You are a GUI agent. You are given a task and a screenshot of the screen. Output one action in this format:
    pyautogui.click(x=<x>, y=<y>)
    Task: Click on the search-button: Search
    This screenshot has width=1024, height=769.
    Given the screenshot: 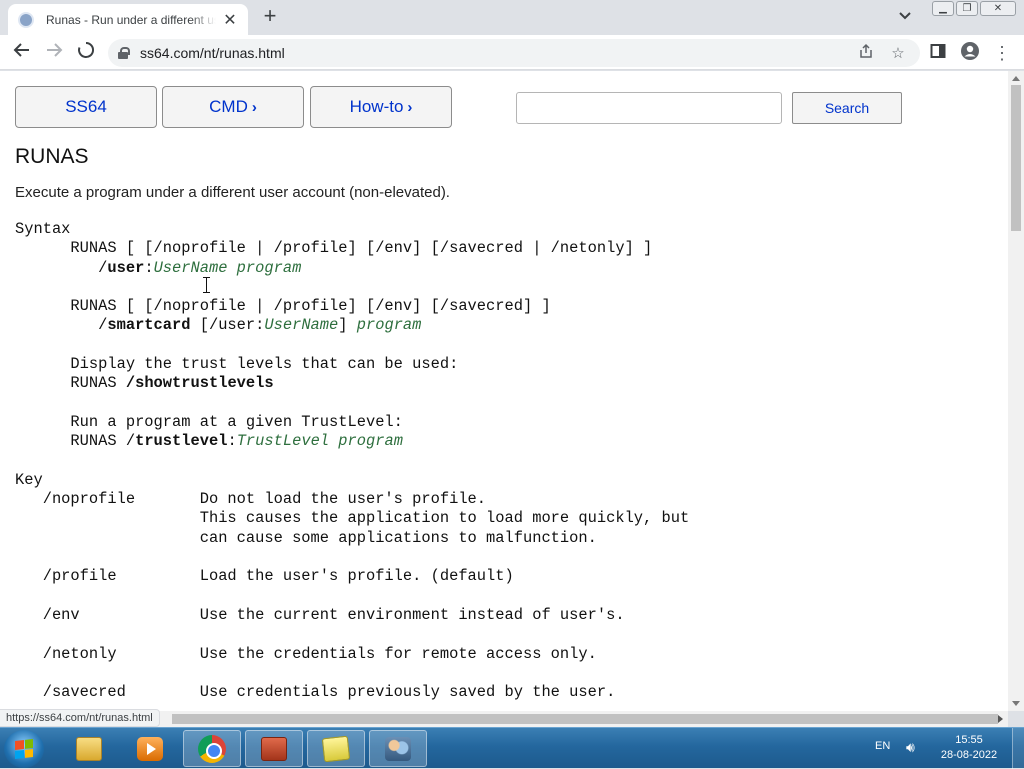 What is the action you would take?
    pyautogui.click(x=847, y=108)
    